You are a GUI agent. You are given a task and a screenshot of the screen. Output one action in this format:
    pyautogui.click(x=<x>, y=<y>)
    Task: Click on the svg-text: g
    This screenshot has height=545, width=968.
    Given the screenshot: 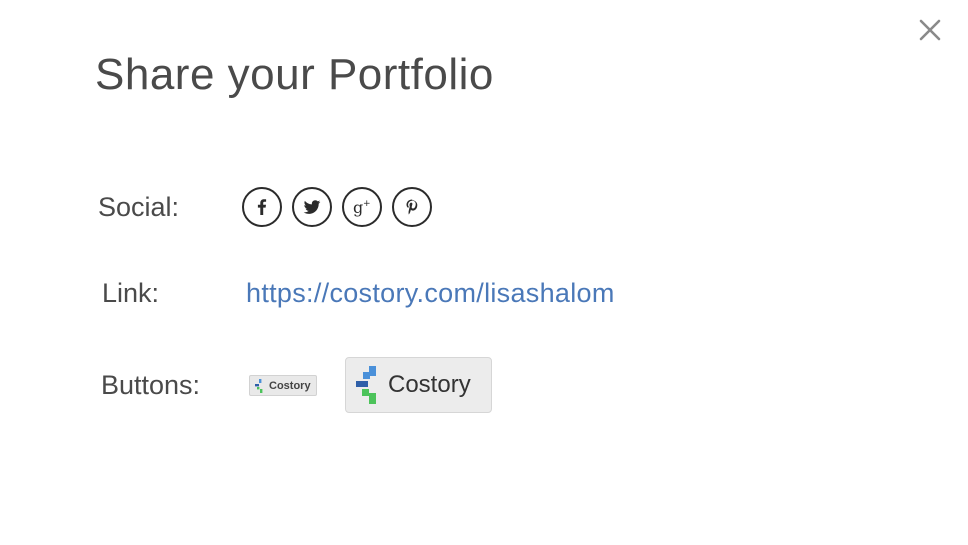 What is the action you would take?
    pyautogui.click(x=358, y=207)
    